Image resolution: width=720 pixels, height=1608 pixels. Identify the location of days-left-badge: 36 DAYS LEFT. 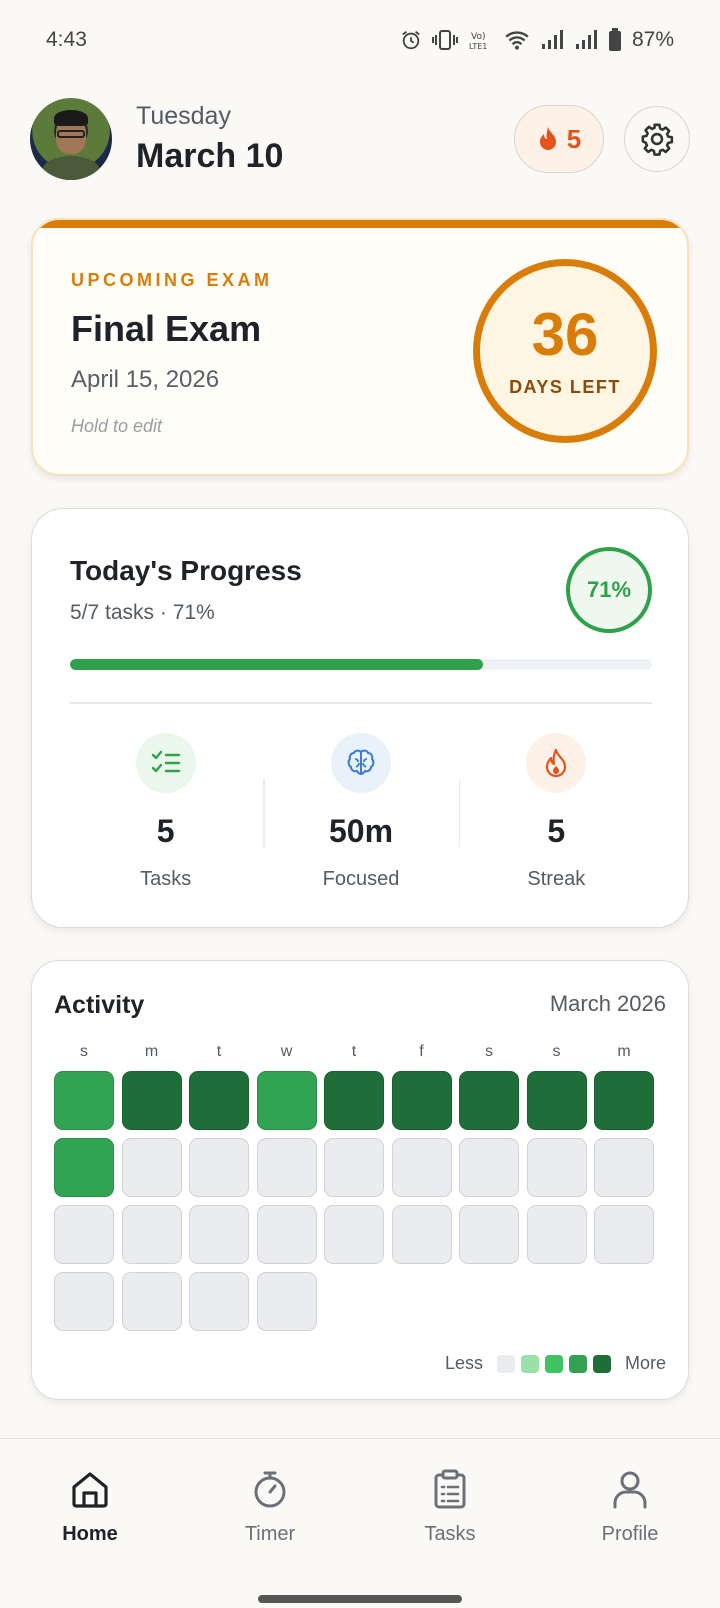
(565, 351).